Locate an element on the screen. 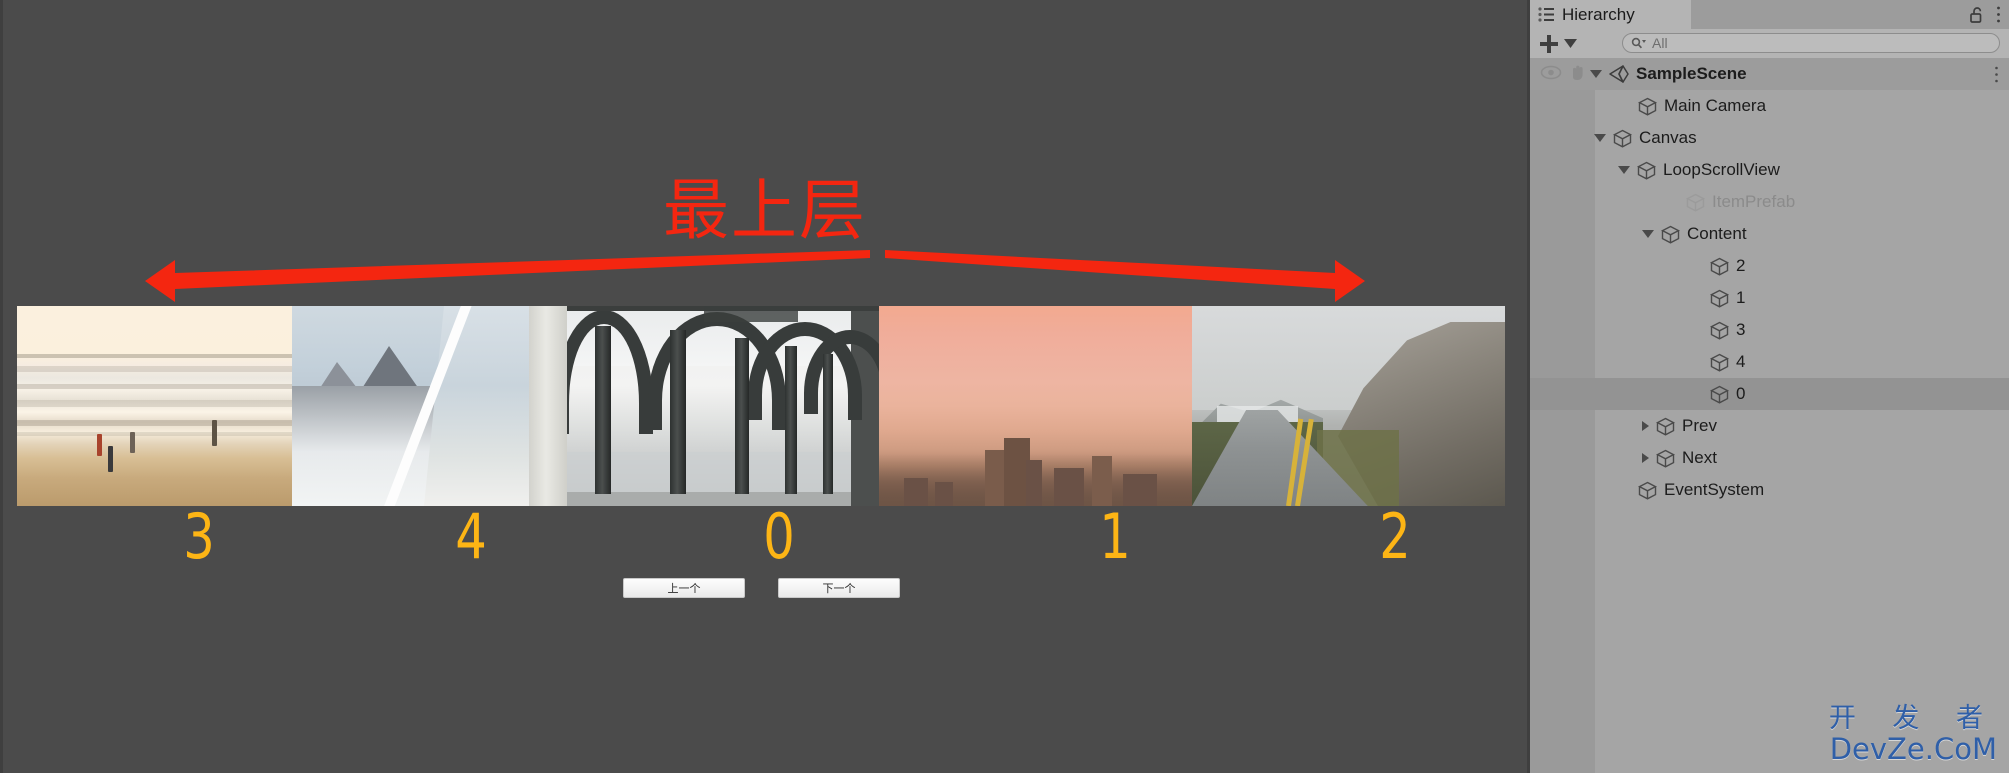 This screenshot has height=773, width=2009. hierarchy-row-label: SampleScene is located at coordinates (1691, 73).